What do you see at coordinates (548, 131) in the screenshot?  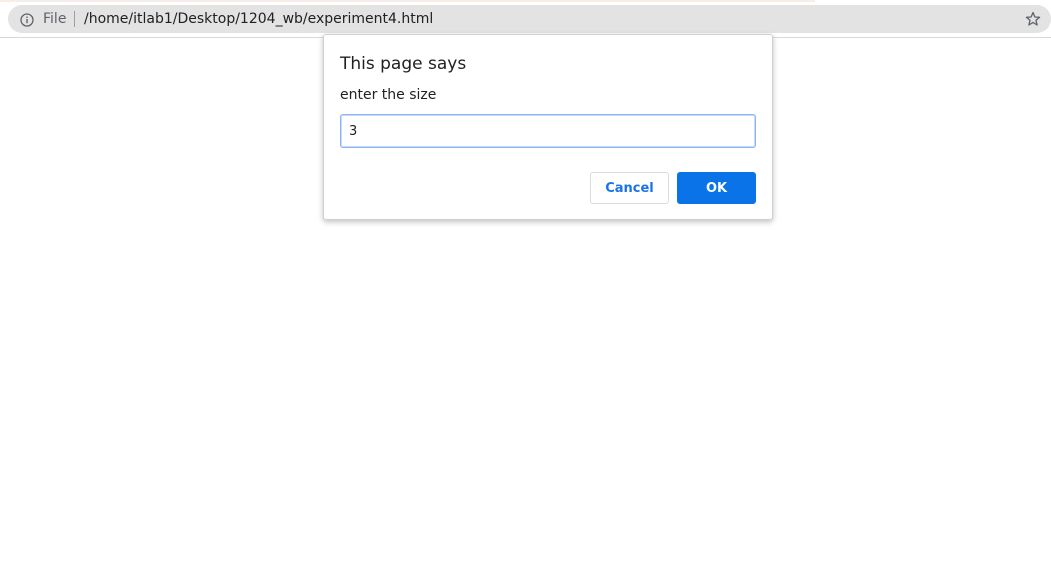 I see `prompt-input` at bounding box center [548, 131].